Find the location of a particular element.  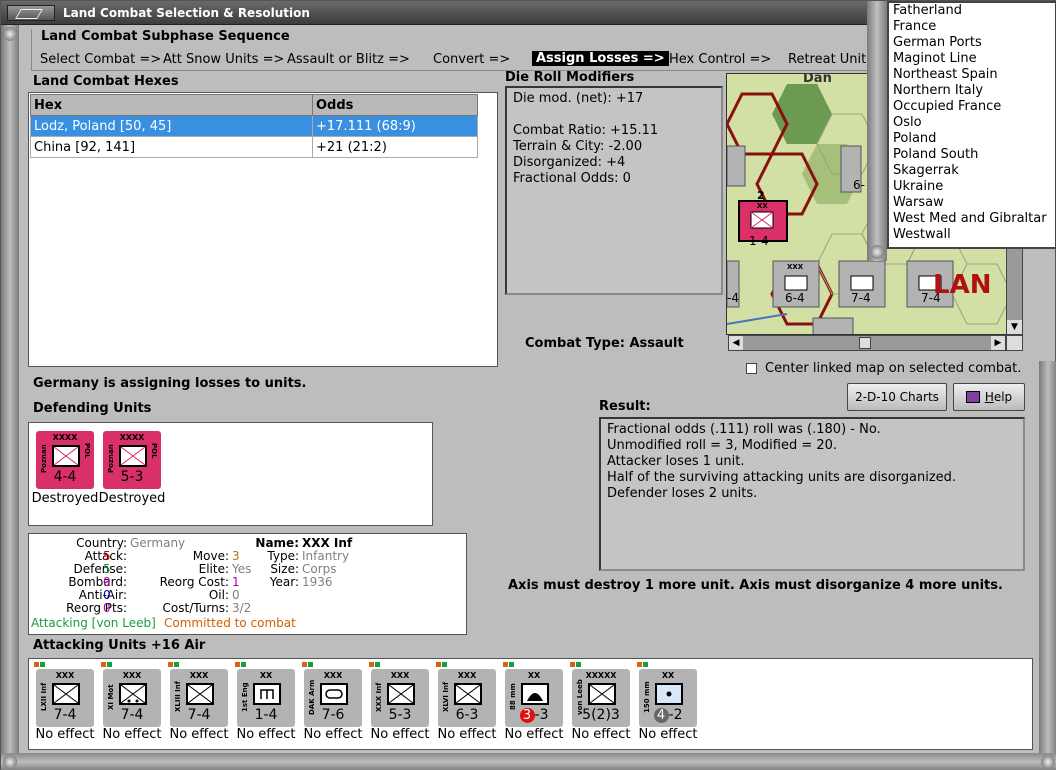

list-item: Northern Italy is located at coordinates (972, 91).